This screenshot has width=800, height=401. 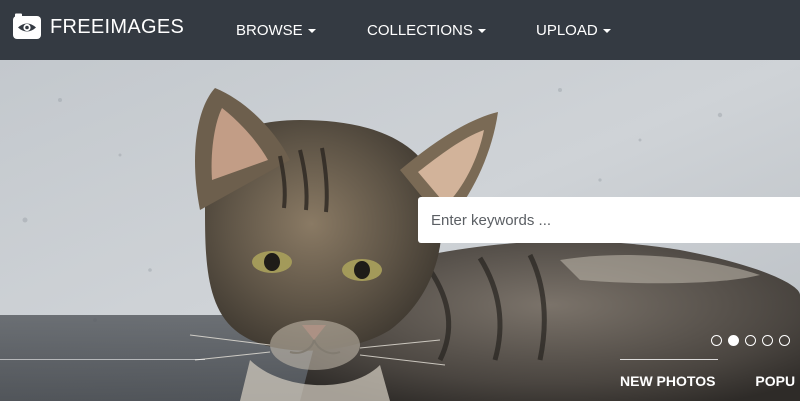 I want to click on photo-tabs: NEW PHOTOS POPU, so click(x=707, y=381).